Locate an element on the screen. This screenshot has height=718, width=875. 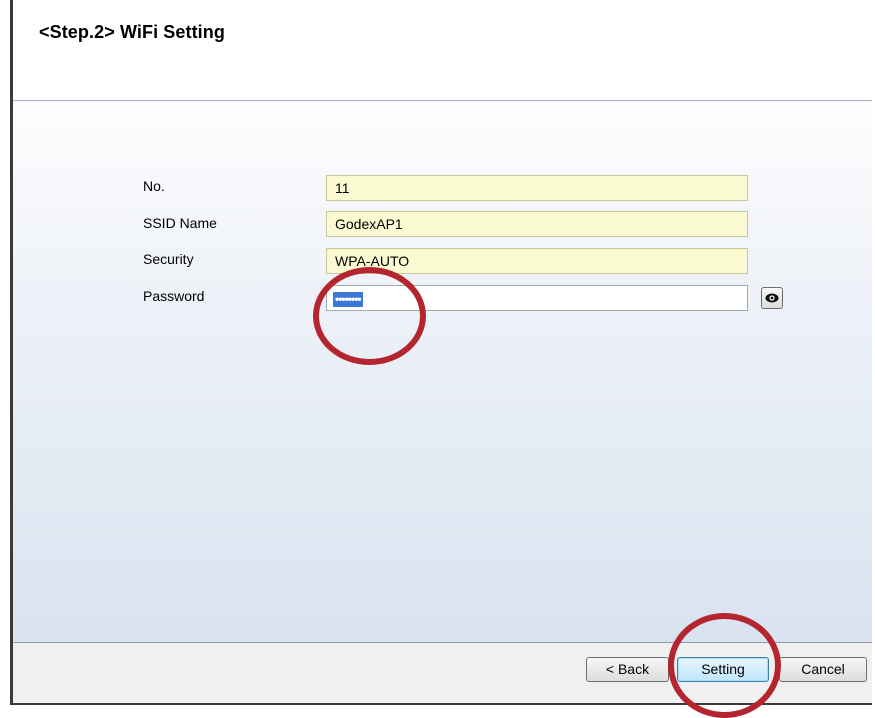
password-field: •••••••• is located at coordinates (537, 298).